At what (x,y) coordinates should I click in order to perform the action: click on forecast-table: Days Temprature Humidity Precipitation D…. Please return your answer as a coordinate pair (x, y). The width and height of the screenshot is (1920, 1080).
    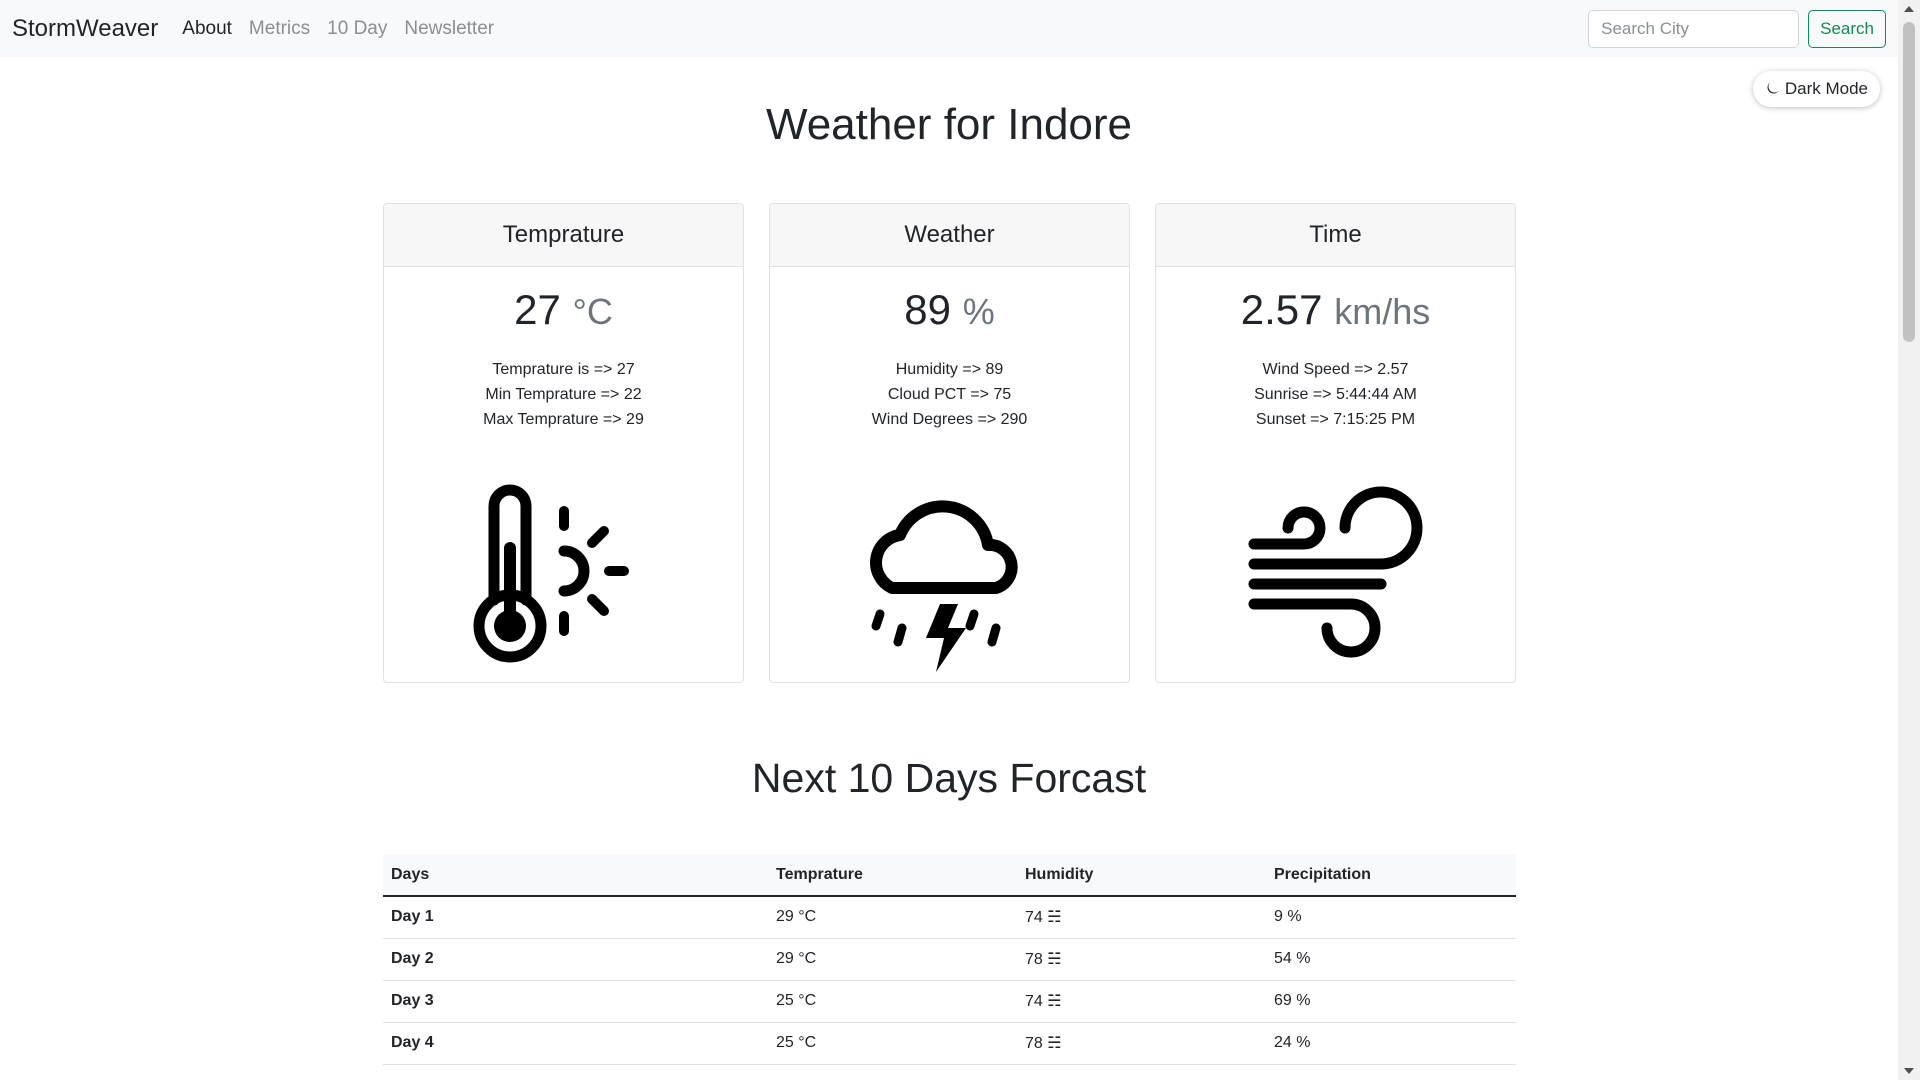
    Looking at the image, I should click on (949, 959).